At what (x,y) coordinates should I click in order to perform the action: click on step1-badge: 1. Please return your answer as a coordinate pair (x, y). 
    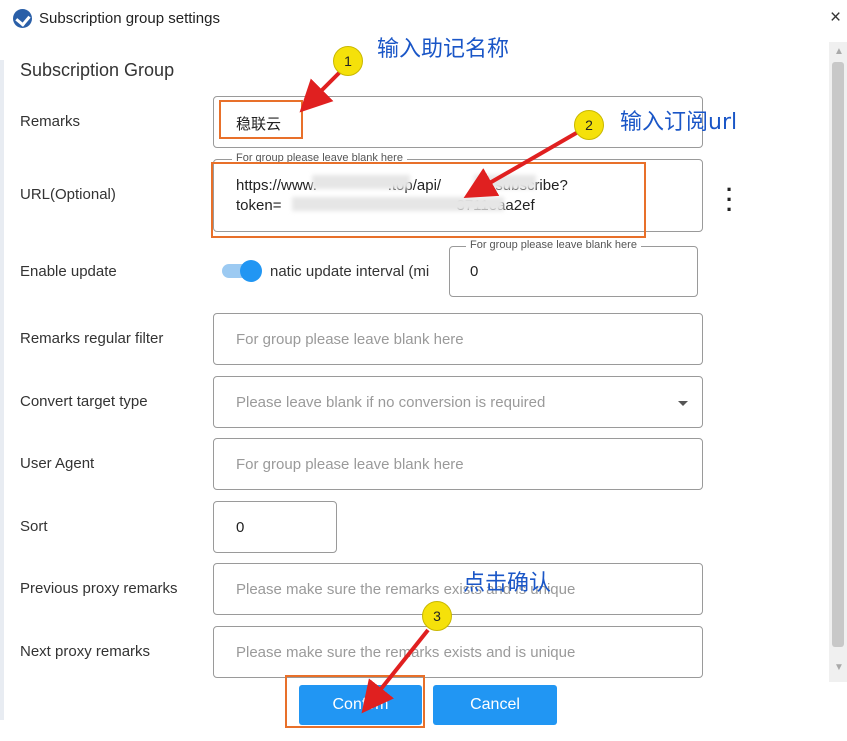
    Looking at the image, I should click on (348, 61).